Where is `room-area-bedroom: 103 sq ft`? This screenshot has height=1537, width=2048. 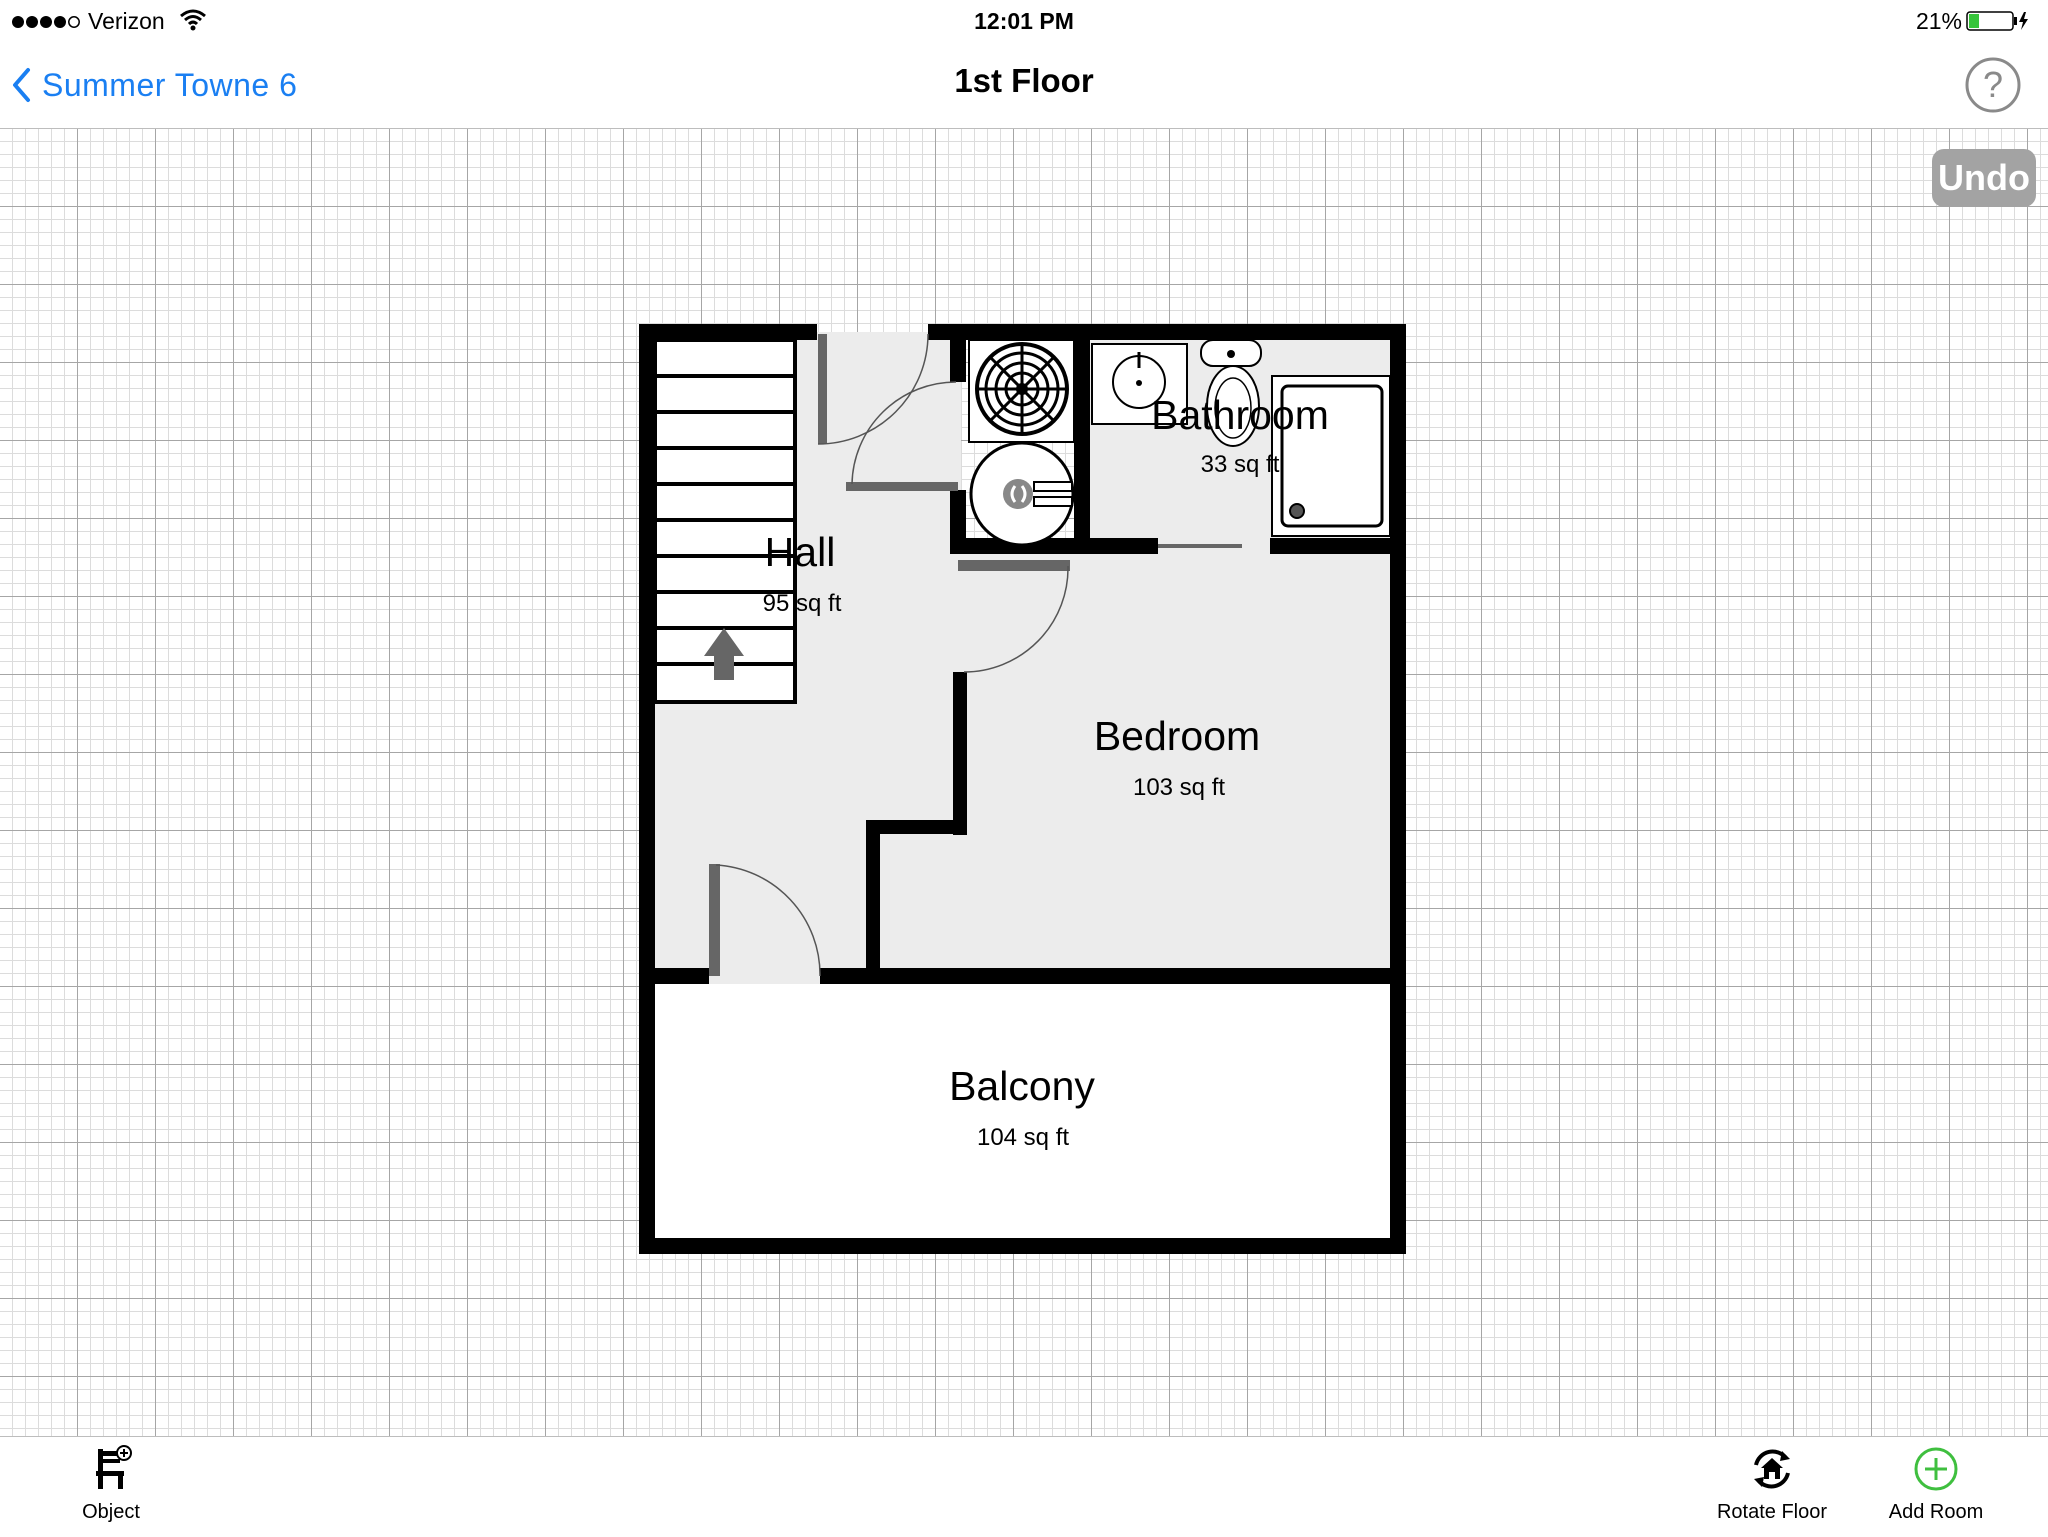
room-area-bedroom: 103 sq ft is located at coordinates (1179, 787).